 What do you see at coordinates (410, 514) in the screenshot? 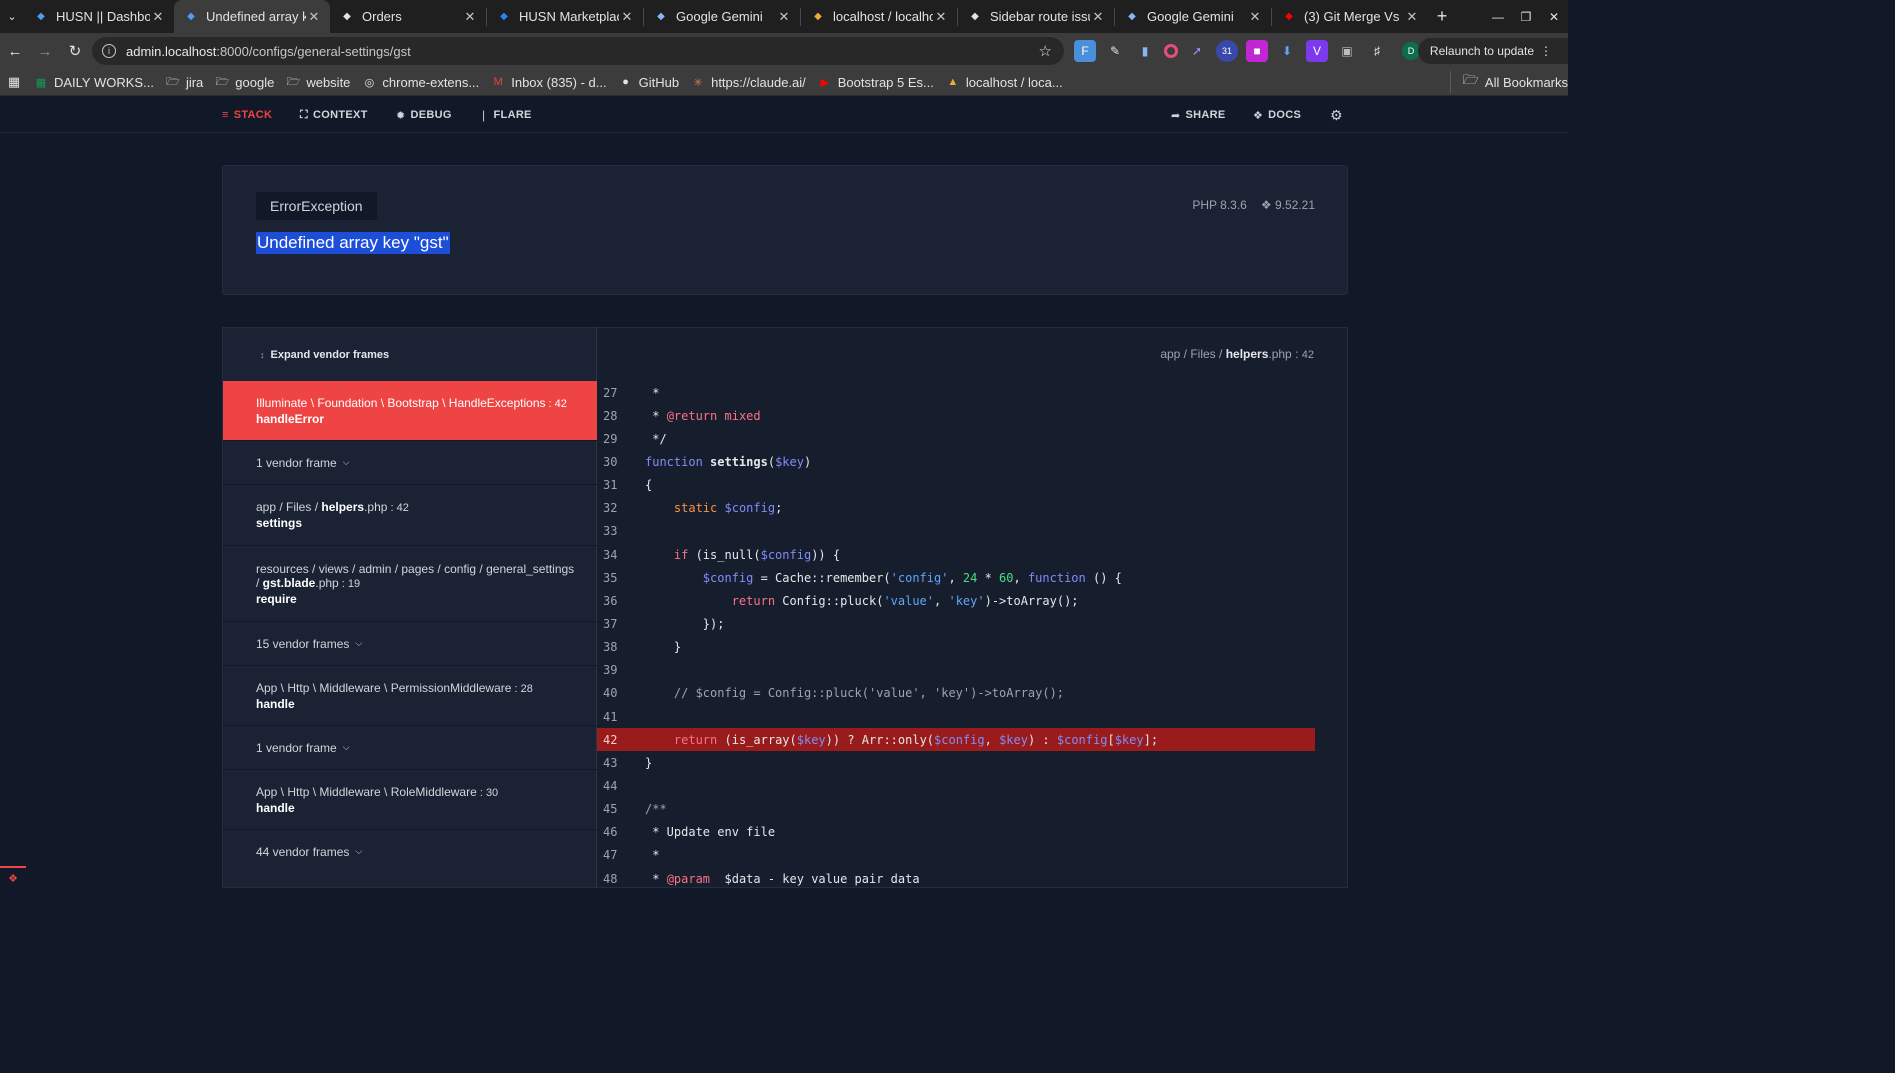
I see `stack-frame: app / Files / helpers.php : 42 settings` at bounding box center [410, 514].